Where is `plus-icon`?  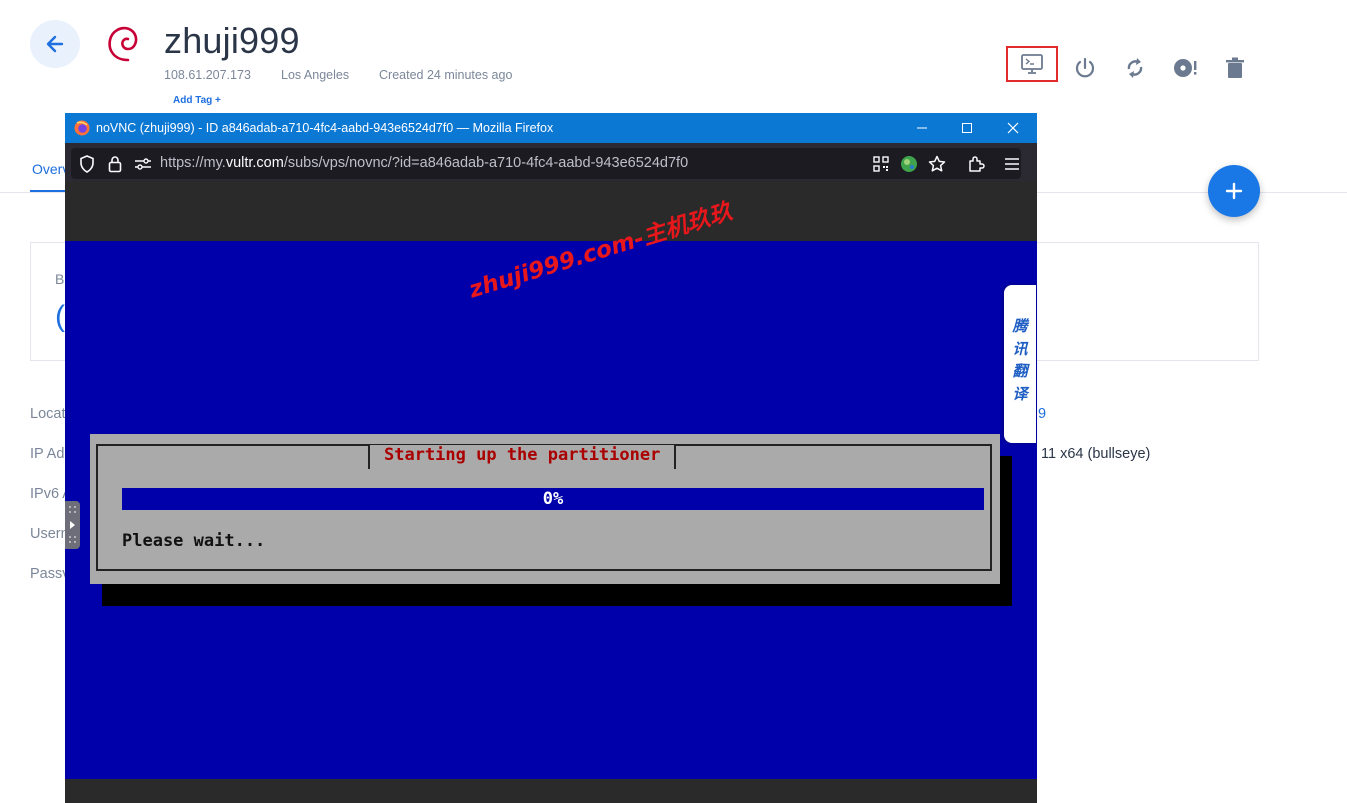 plus-icon is located at coordinates (1234, 191).